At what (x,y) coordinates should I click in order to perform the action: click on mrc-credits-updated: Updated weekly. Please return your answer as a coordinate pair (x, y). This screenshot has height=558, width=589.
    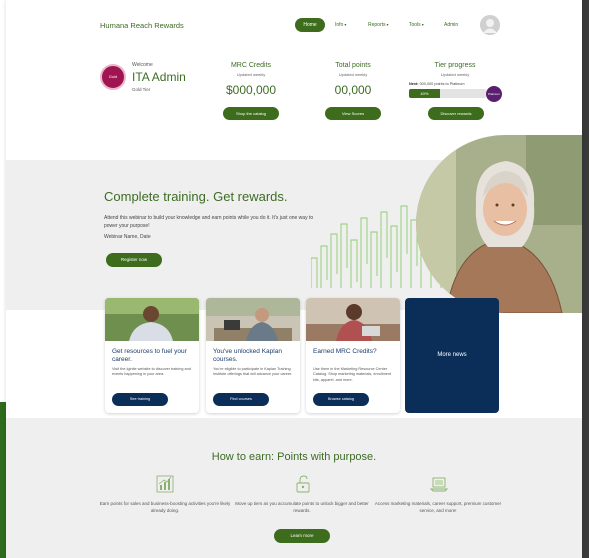
    Looking at the image, I should click on (251, 74).